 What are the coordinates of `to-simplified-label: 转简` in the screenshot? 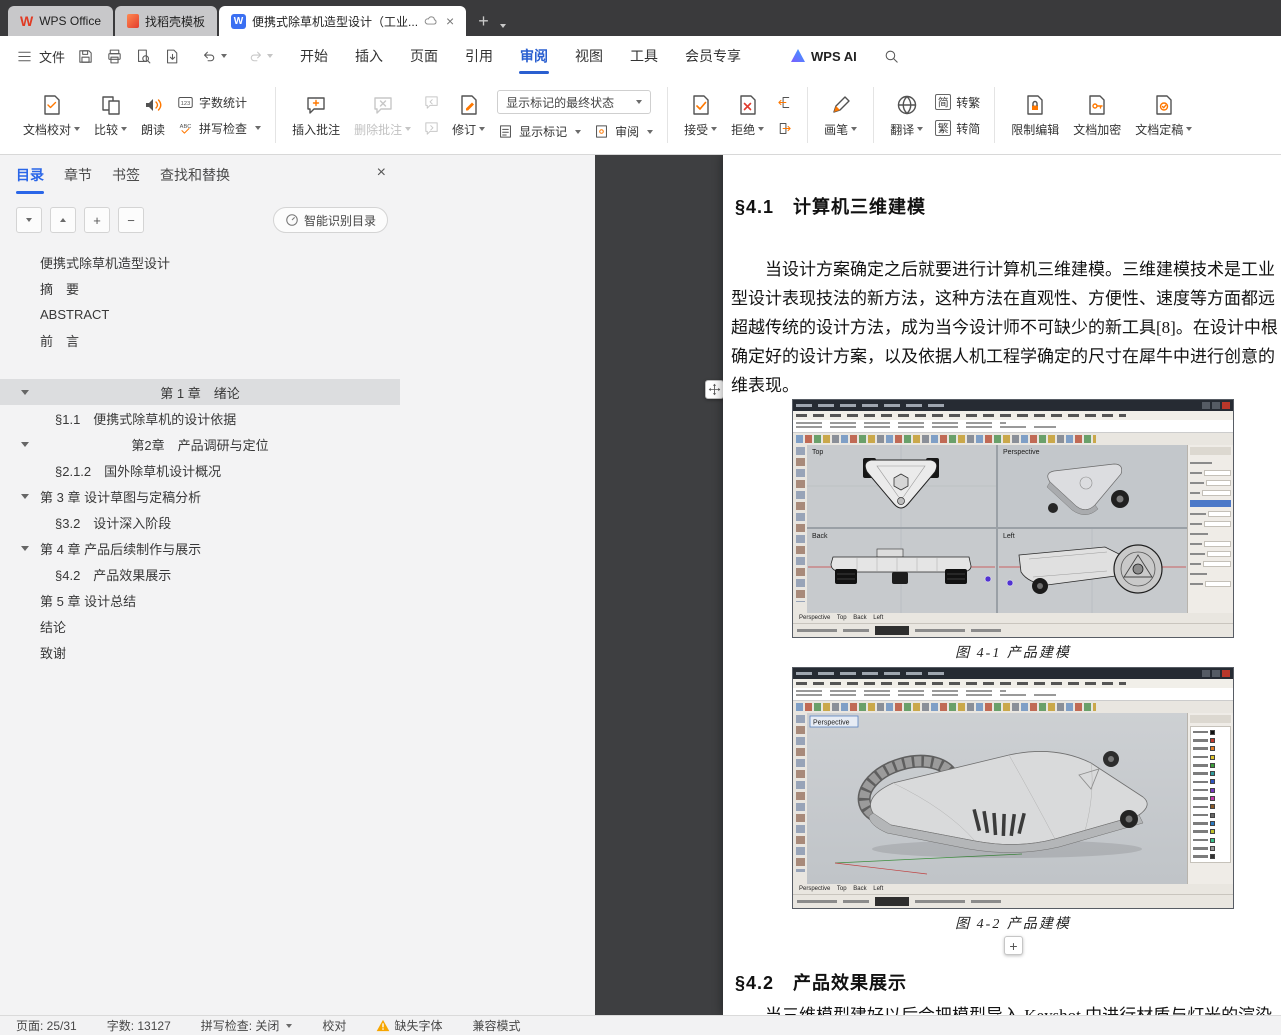 It's located at (968, 128).